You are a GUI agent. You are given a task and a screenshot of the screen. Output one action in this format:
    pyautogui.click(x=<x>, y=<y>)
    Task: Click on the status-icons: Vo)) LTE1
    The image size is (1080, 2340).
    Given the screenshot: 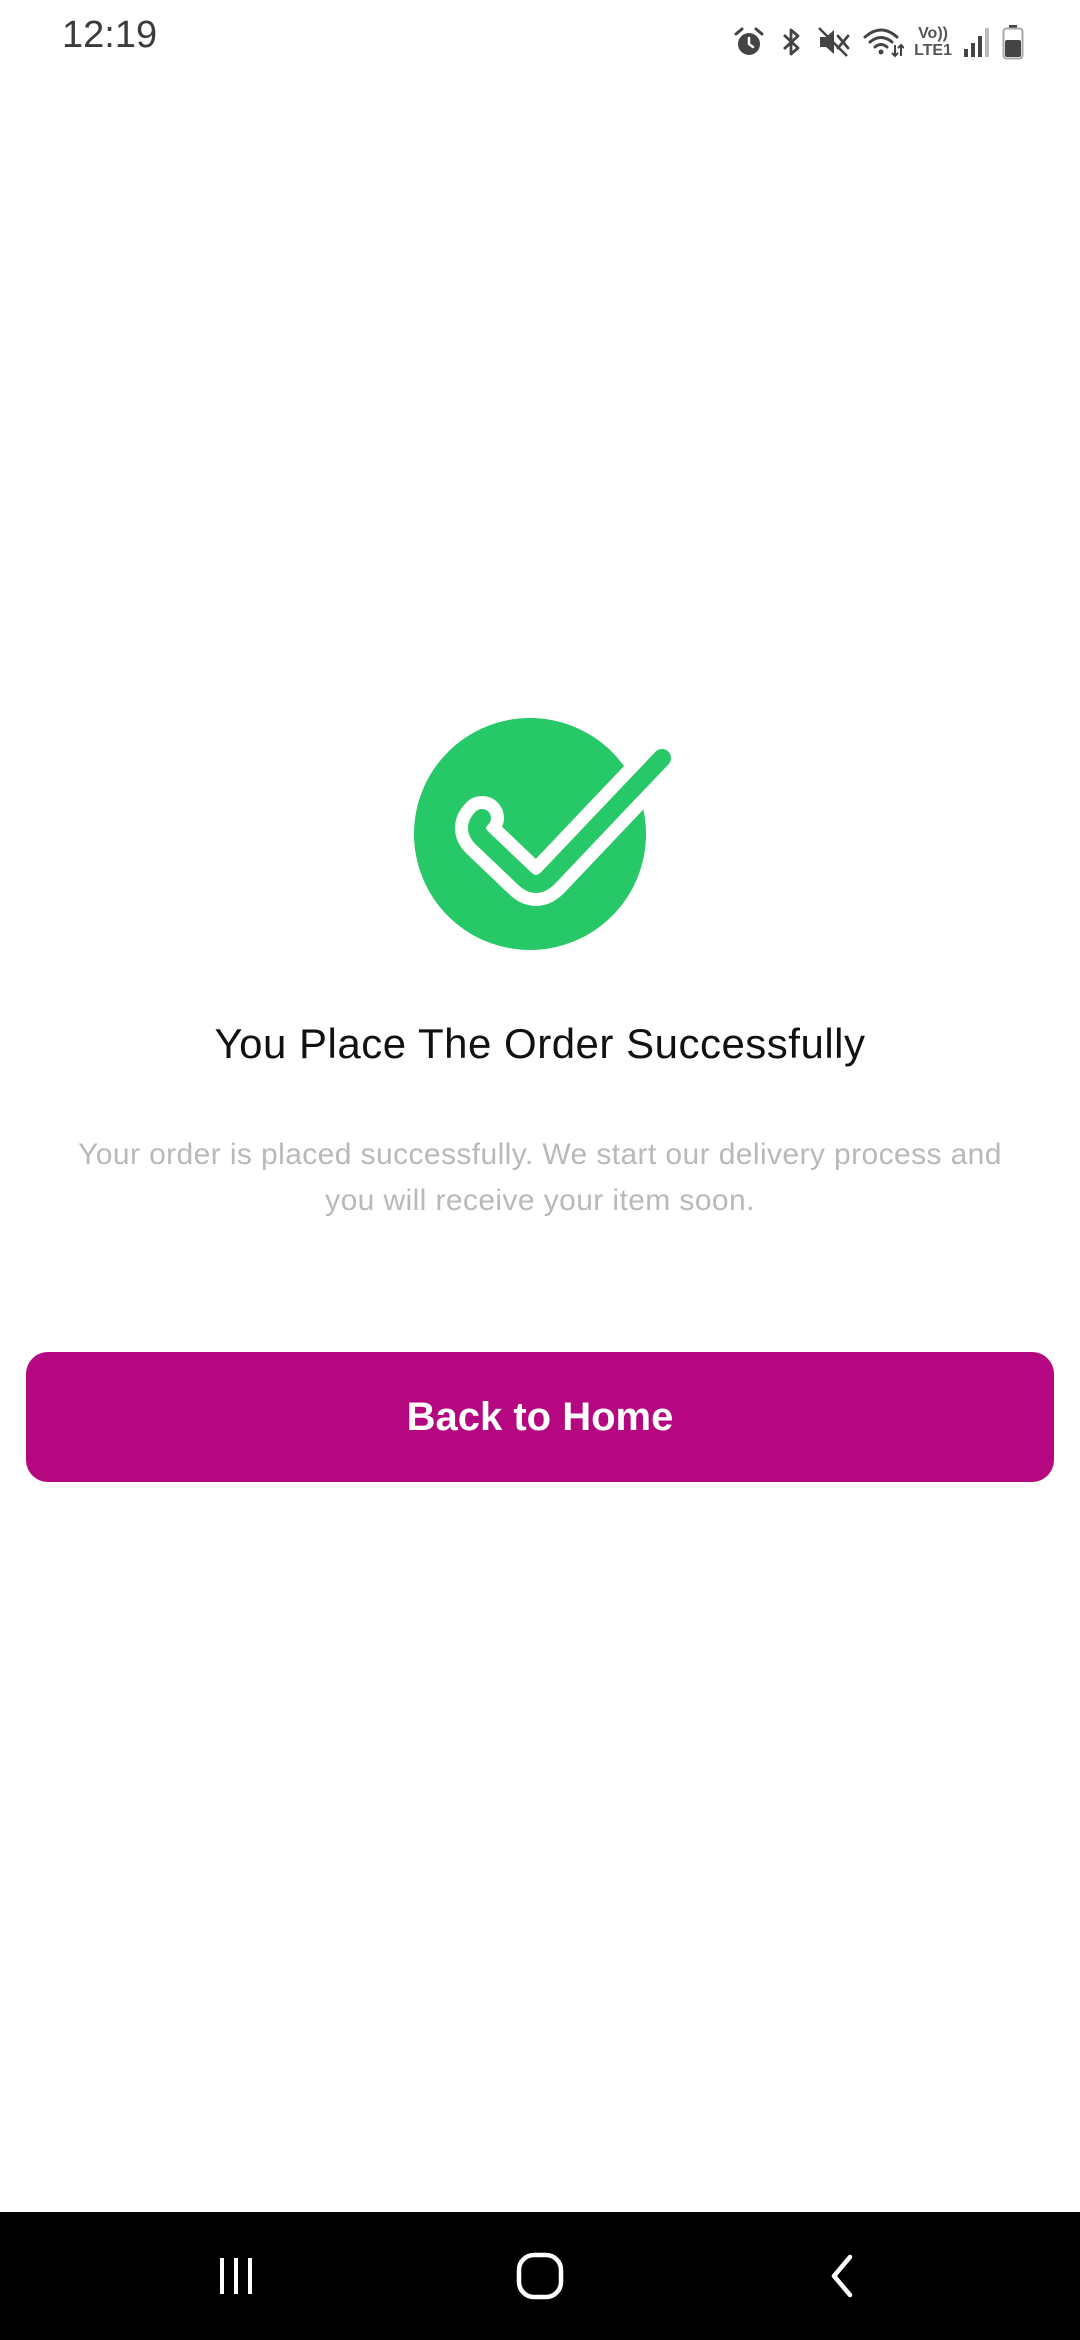 What is the action you would take?
    pyautogui.click(x=878, y=42)
    